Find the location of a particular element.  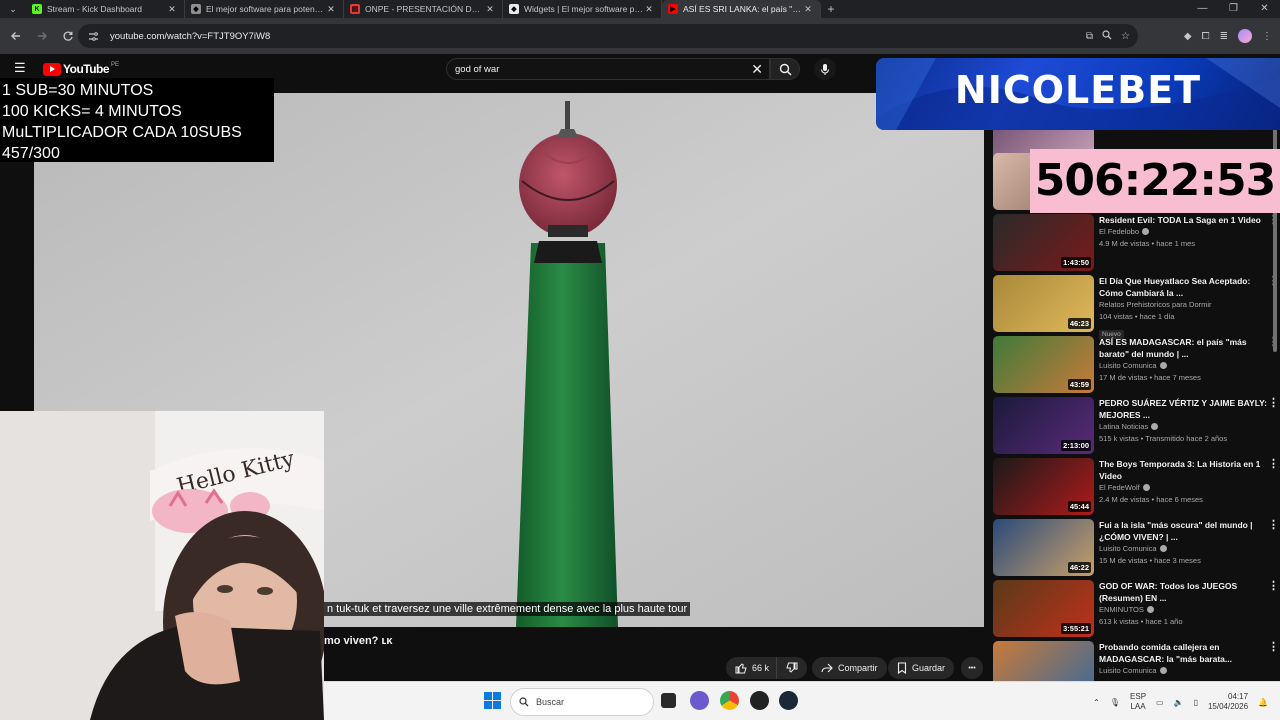

clock: 04:17 15/04/2026 is located at coordinates (1228, 702).